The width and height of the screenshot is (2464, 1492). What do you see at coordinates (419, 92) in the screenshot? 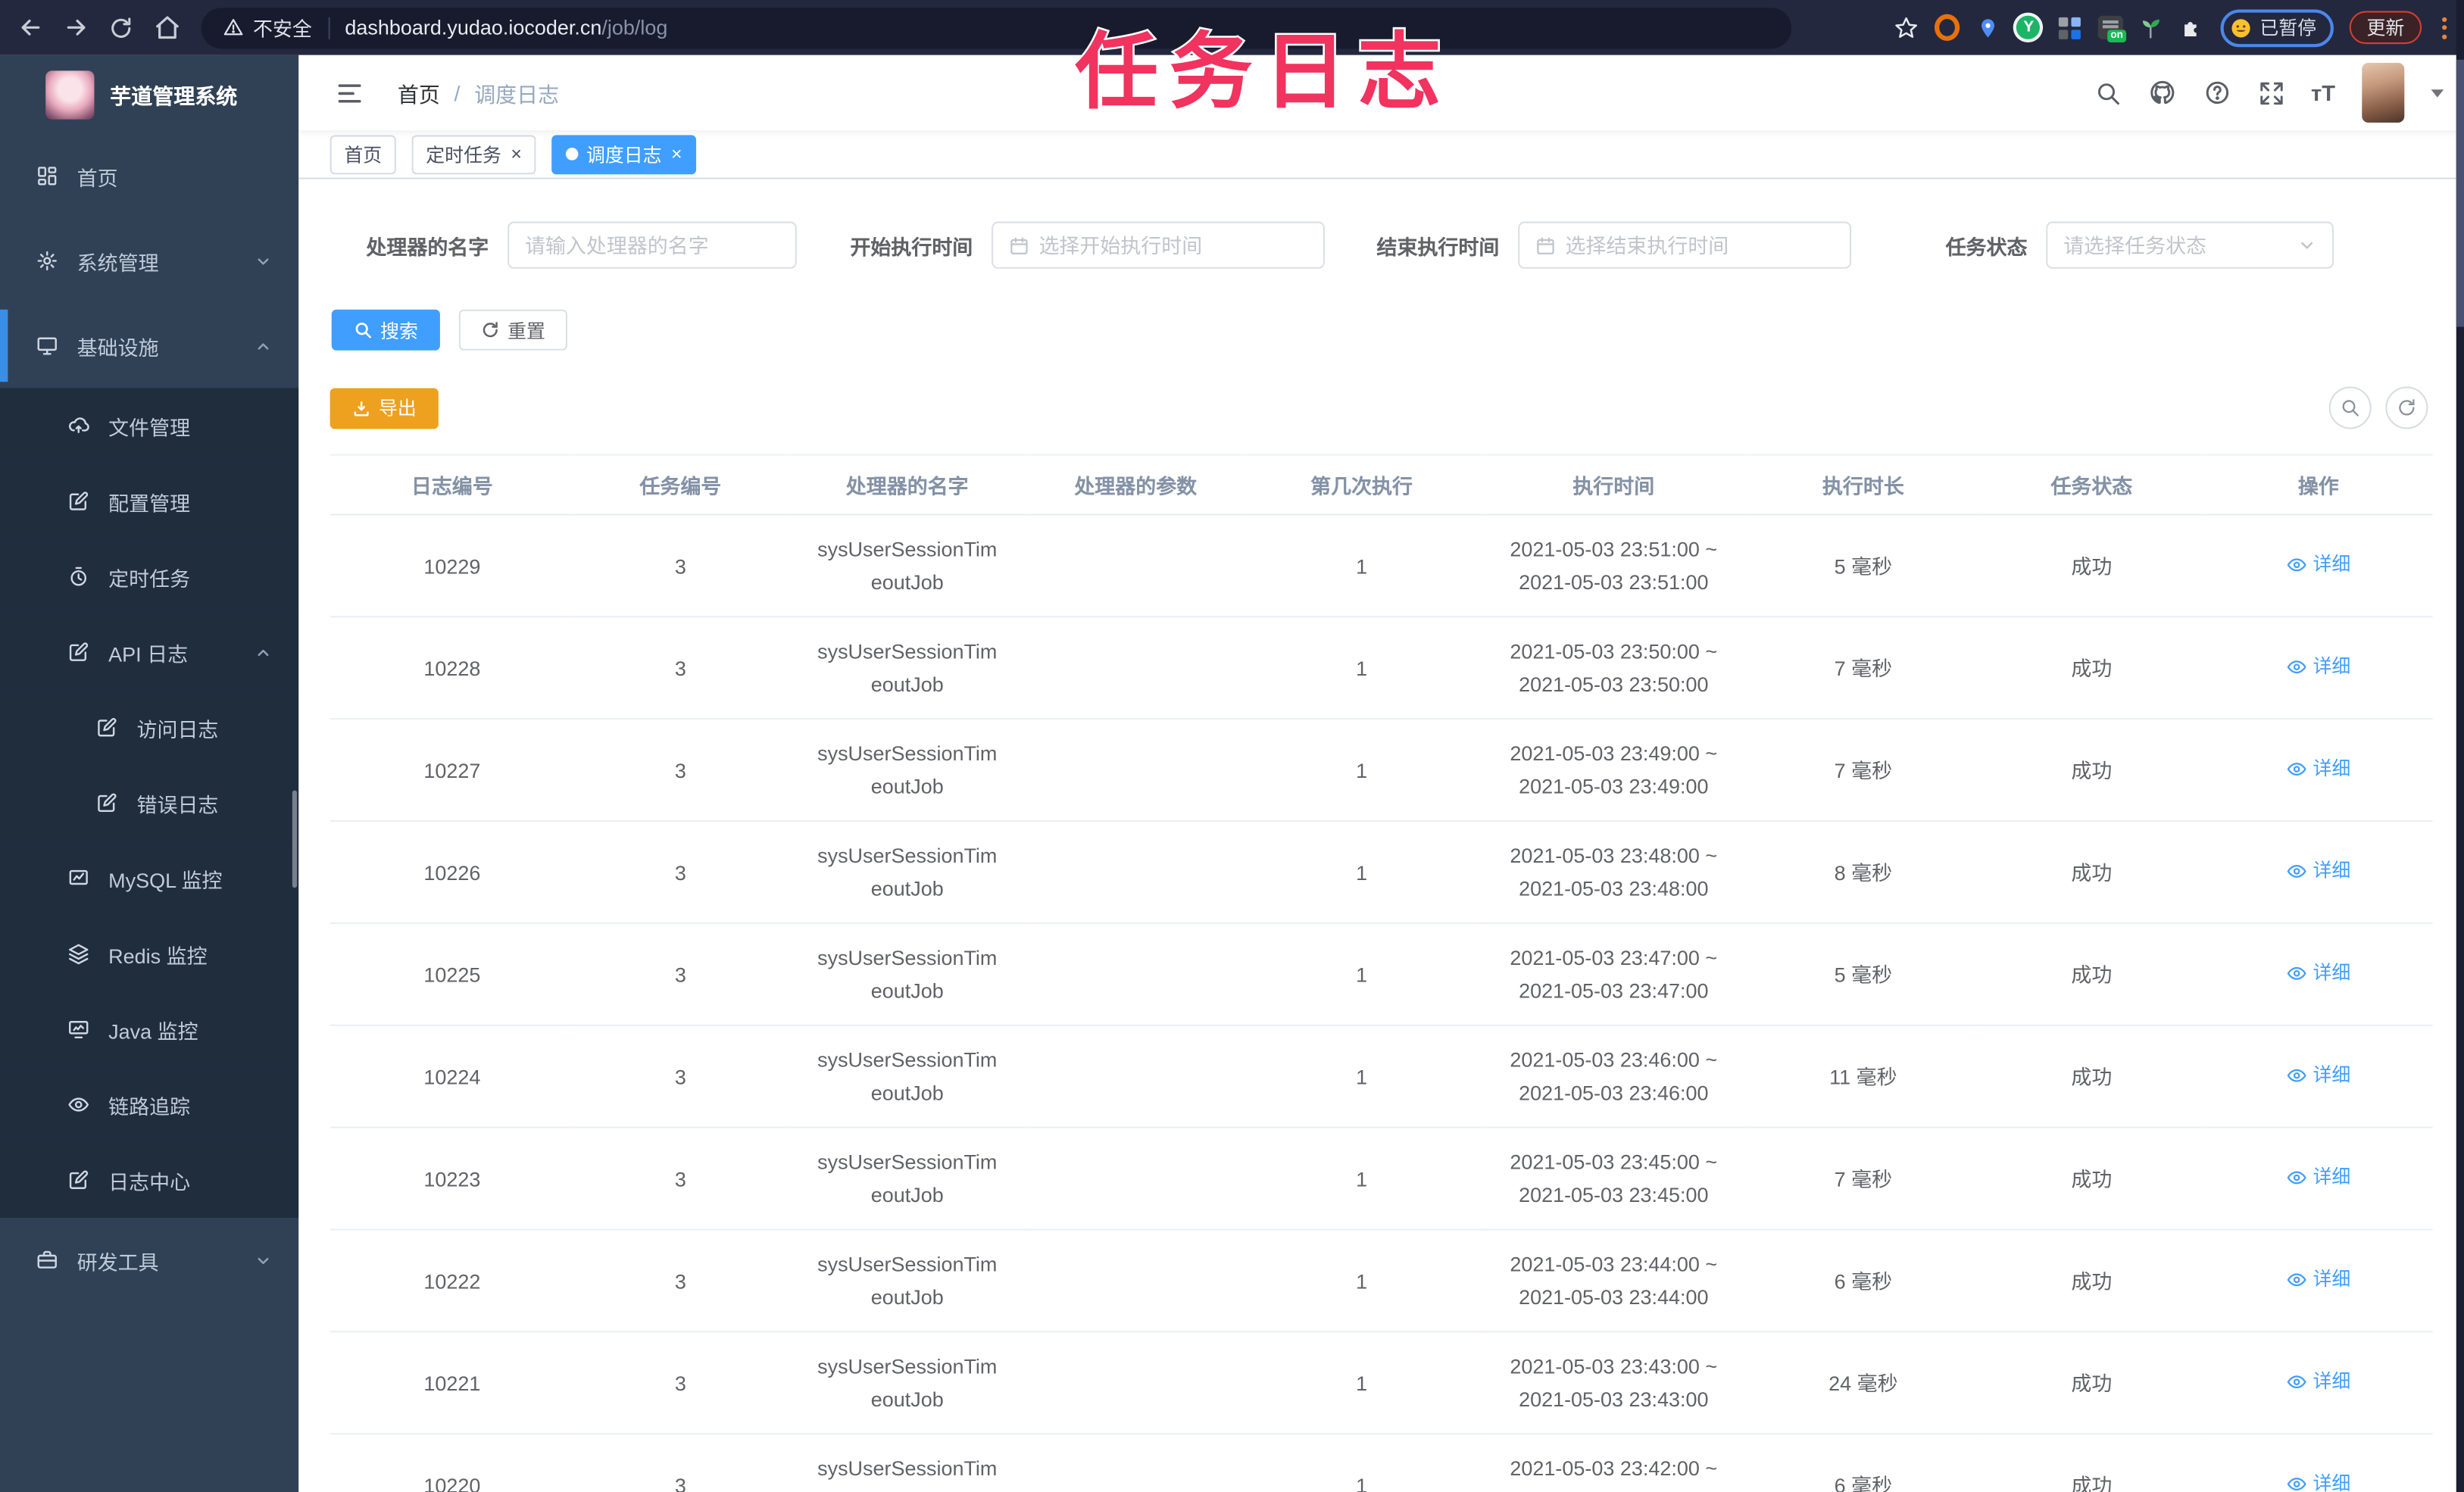
I see `breadcrumb-home: 首页` at bounding box center [419, 92].